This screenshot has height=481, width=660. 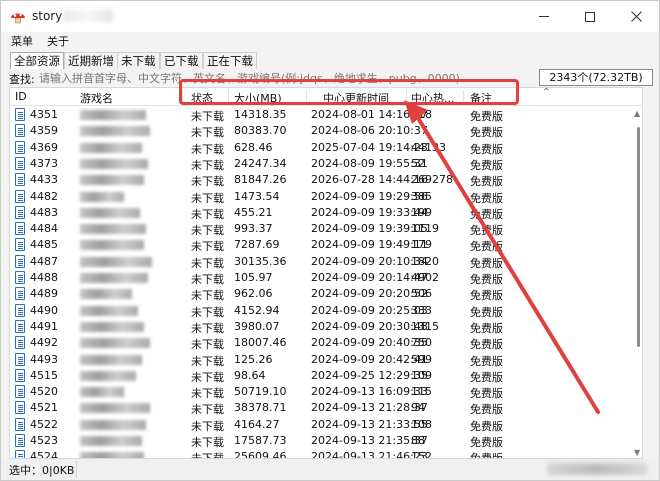 I want to click on table-row: 4492 未下载 18007.46 2024-09-09 20:40:35 750 免费版, so click(x=321, y=343).